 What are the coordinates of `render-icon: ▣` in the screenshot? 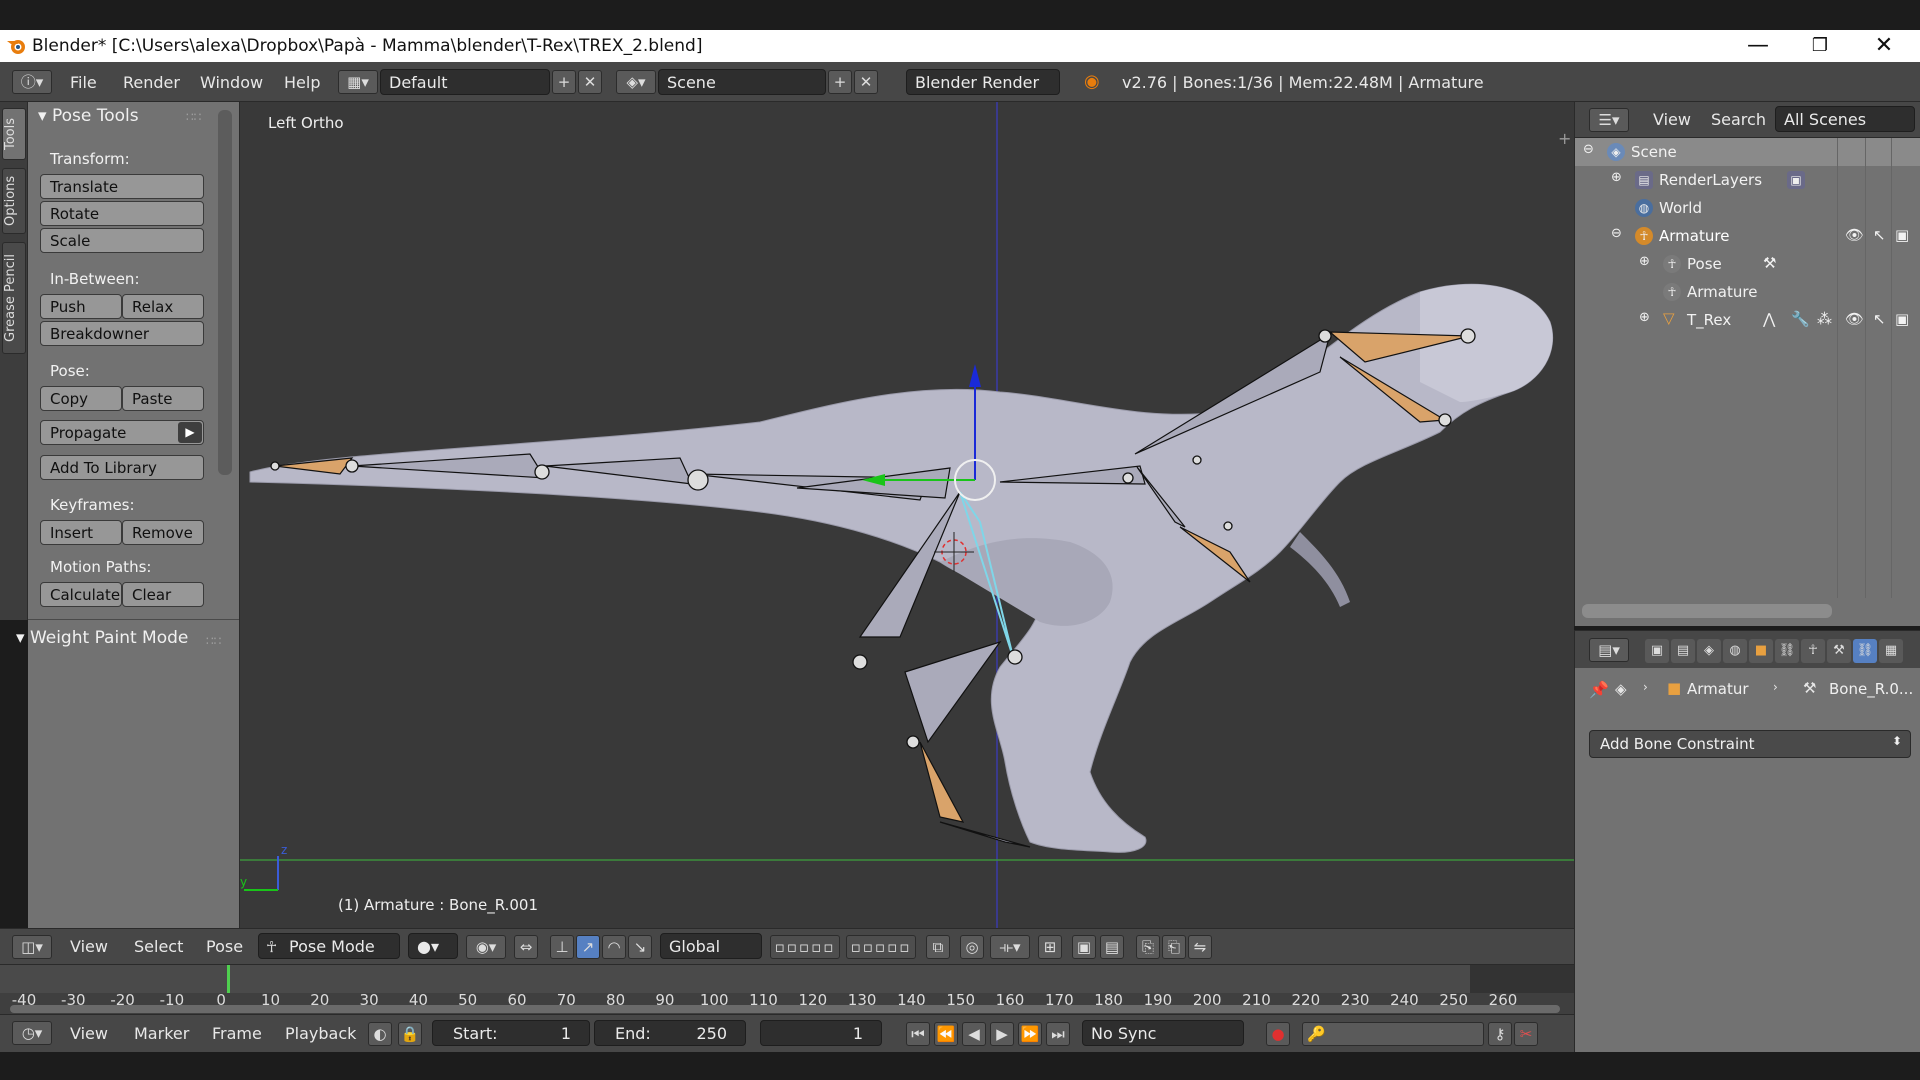 It's located at (1084, 947).